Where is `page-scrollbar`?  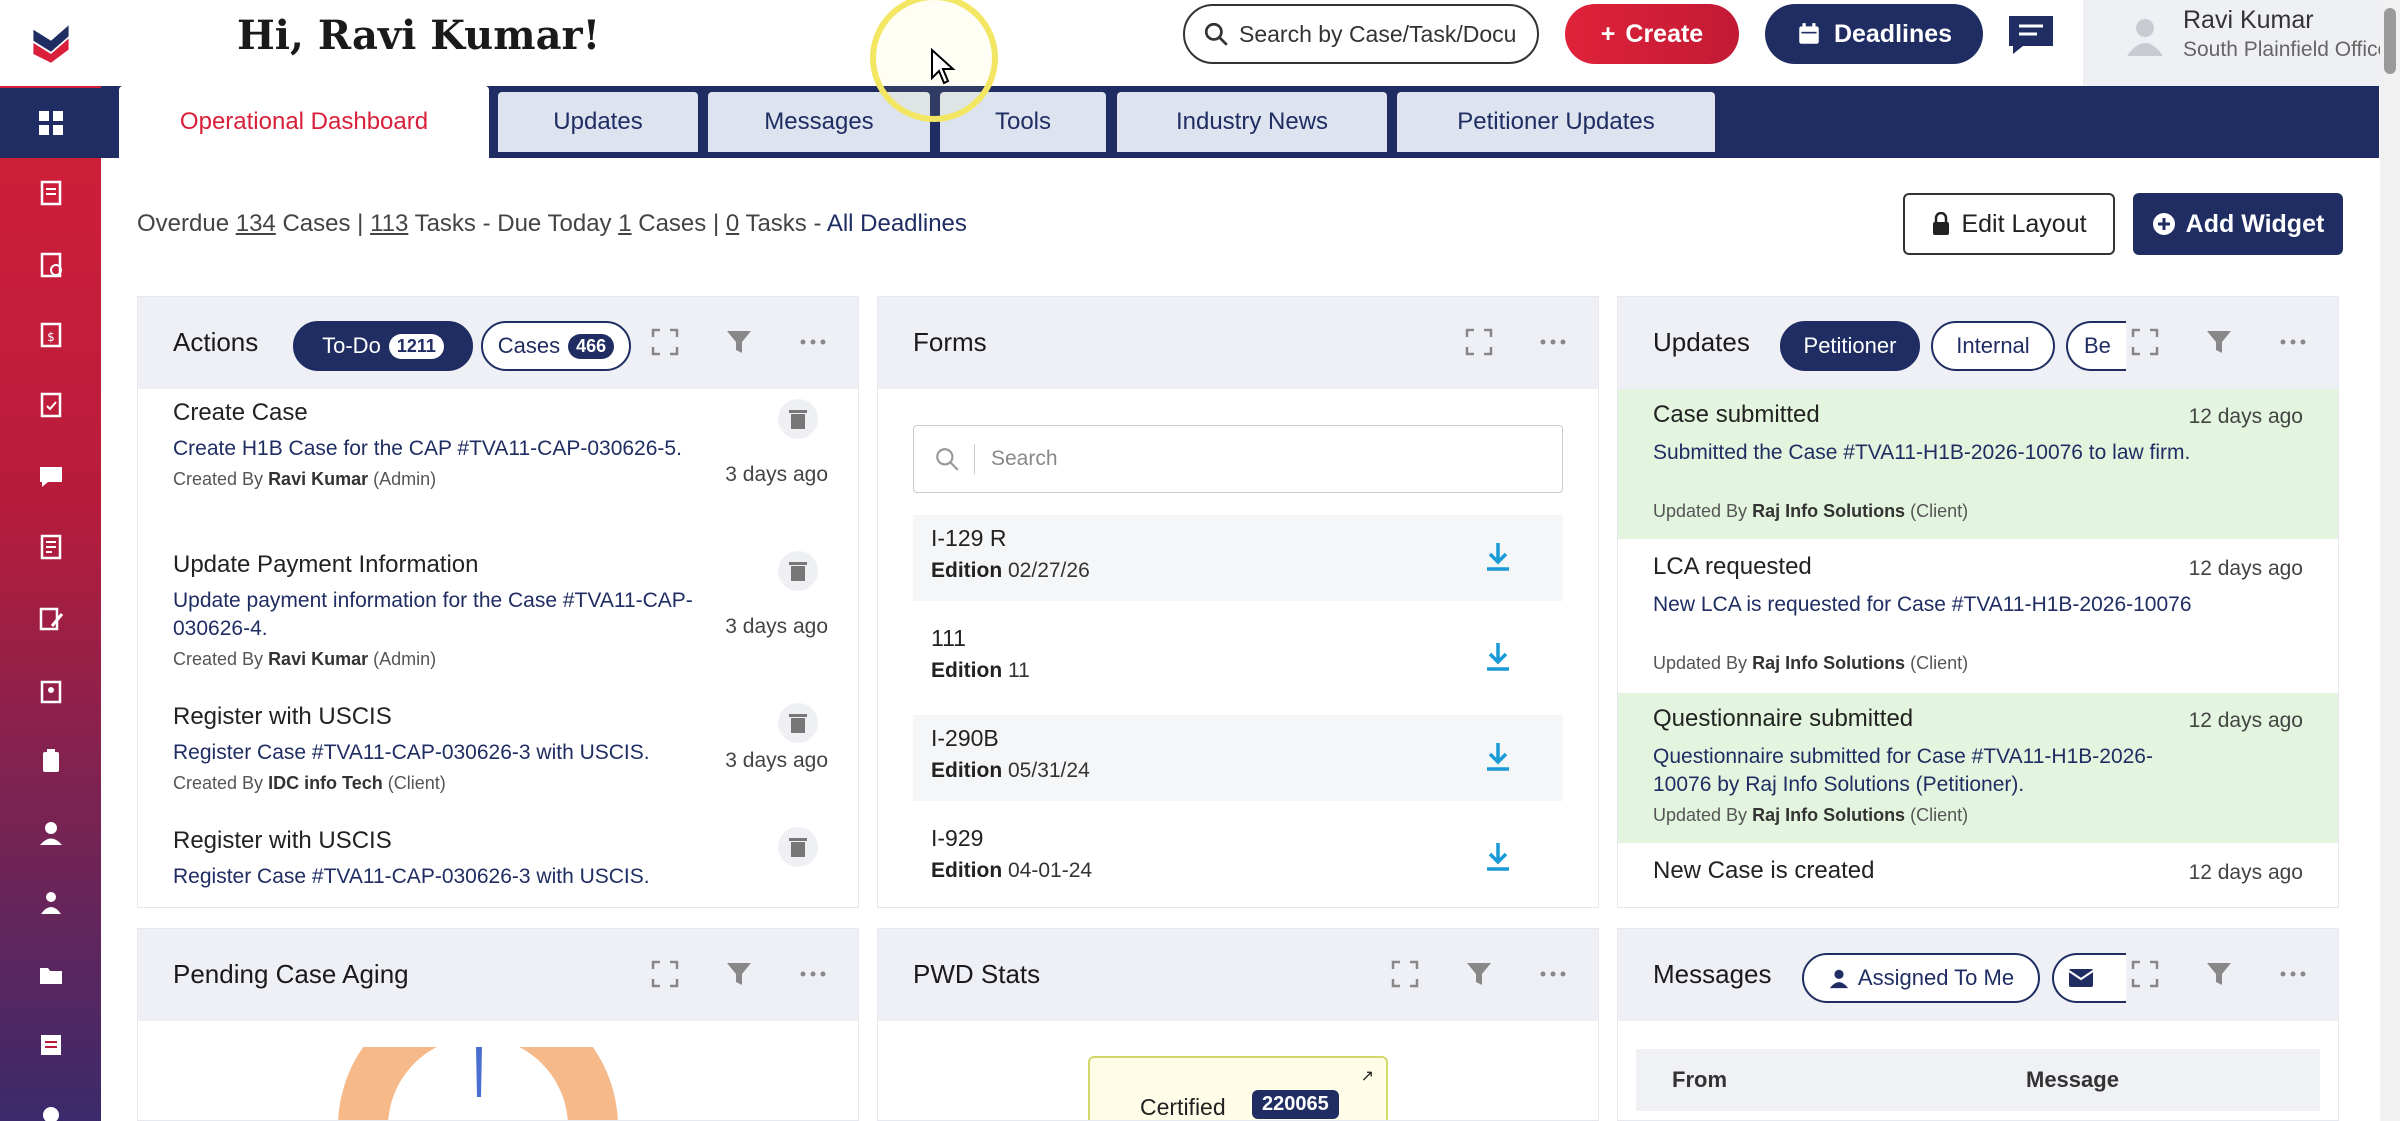 page-scrollbar is located at coordinates (2390, 560).